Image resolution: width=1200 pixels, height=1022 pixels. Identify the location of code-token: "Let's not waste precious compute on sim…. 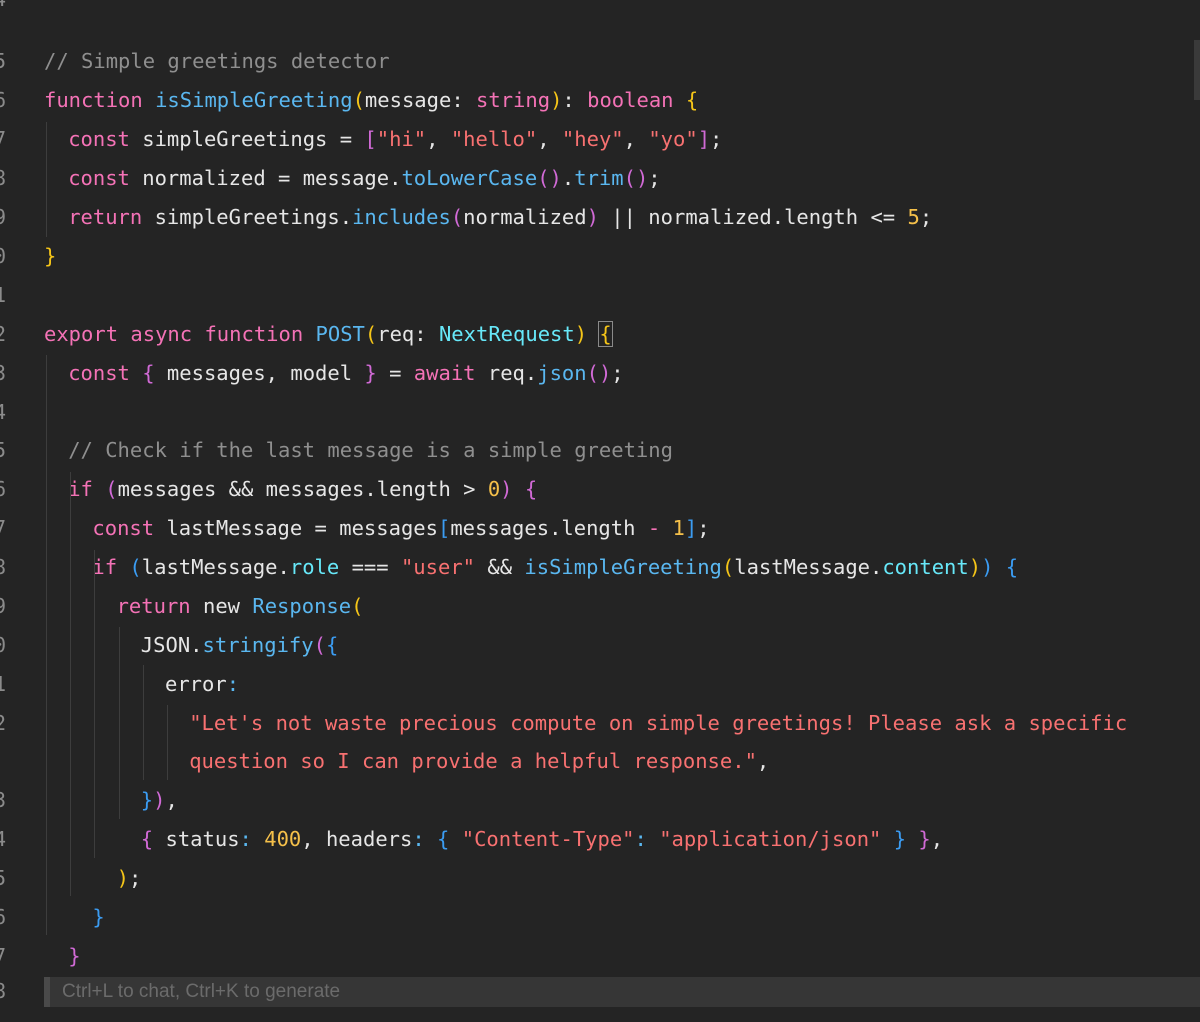
(658, 723).